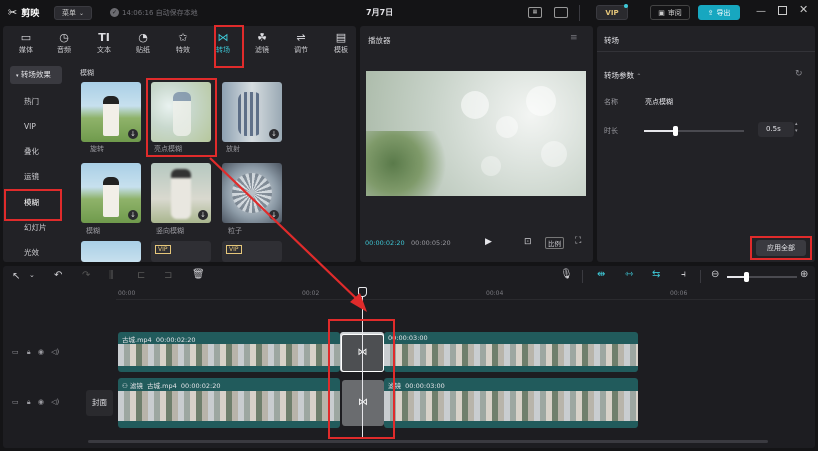 The image size is (818, 451). I want to click on tab-label: 模板, so click(341, 49).